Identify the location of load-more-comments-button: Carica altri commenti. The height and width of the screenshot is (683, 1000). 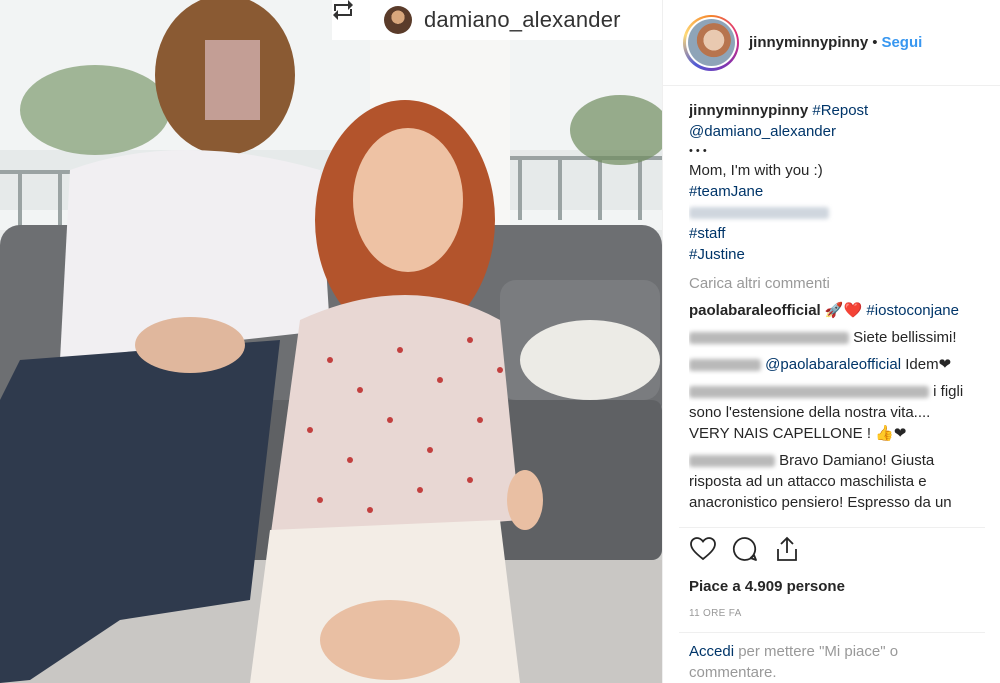
(844, 283).